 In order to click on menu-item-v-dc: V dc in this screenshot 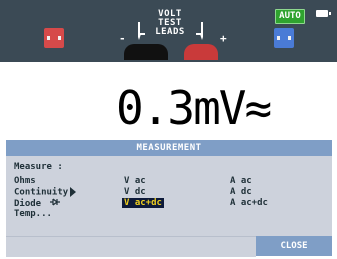, I will do `click(135, 192)`.